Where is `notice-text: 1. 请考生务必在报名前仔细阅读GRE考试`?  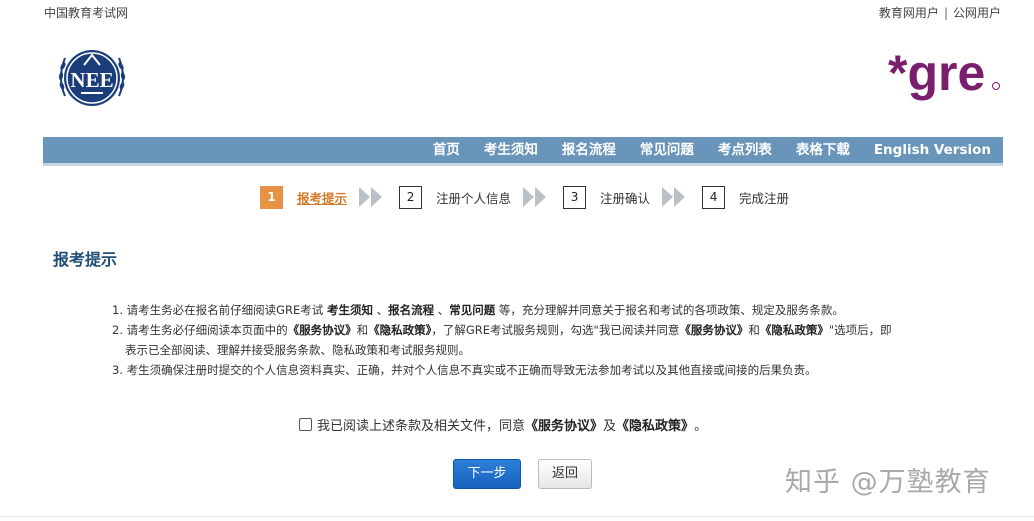
notice-text: 1. 请考生务必在报名前仔细阅读GRE考试 is located at coordinates (219, 310).